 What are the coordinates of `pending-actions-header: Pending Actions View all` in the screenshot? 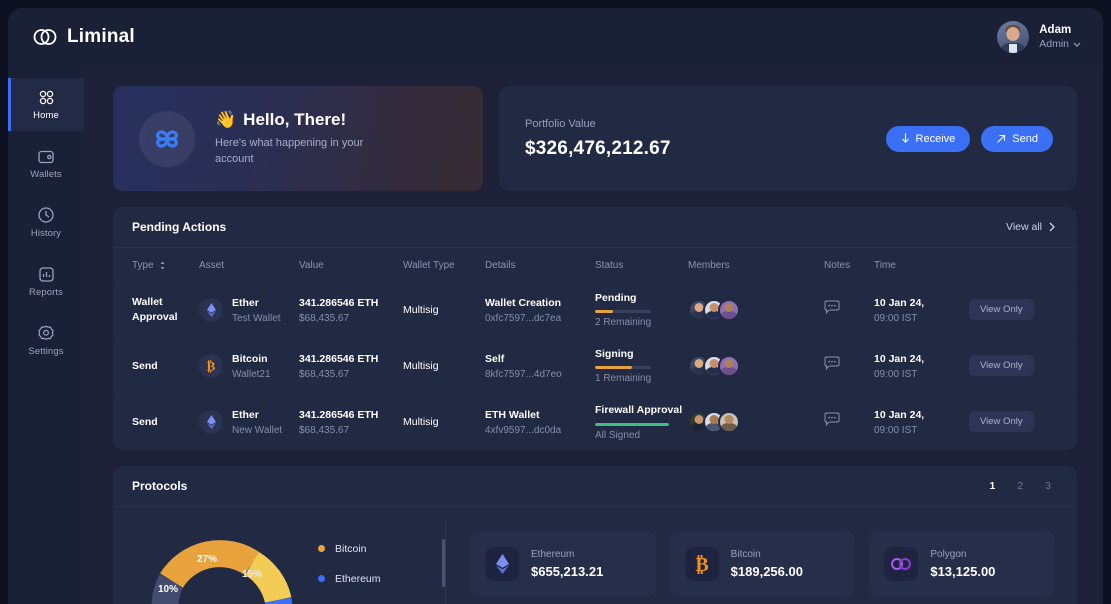 It's located at (595, 227).